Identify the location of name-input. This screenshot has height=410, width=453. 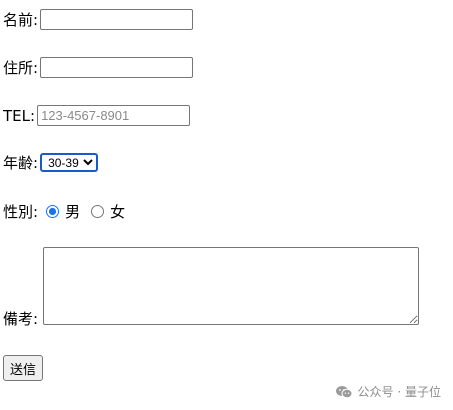
(117, 19).